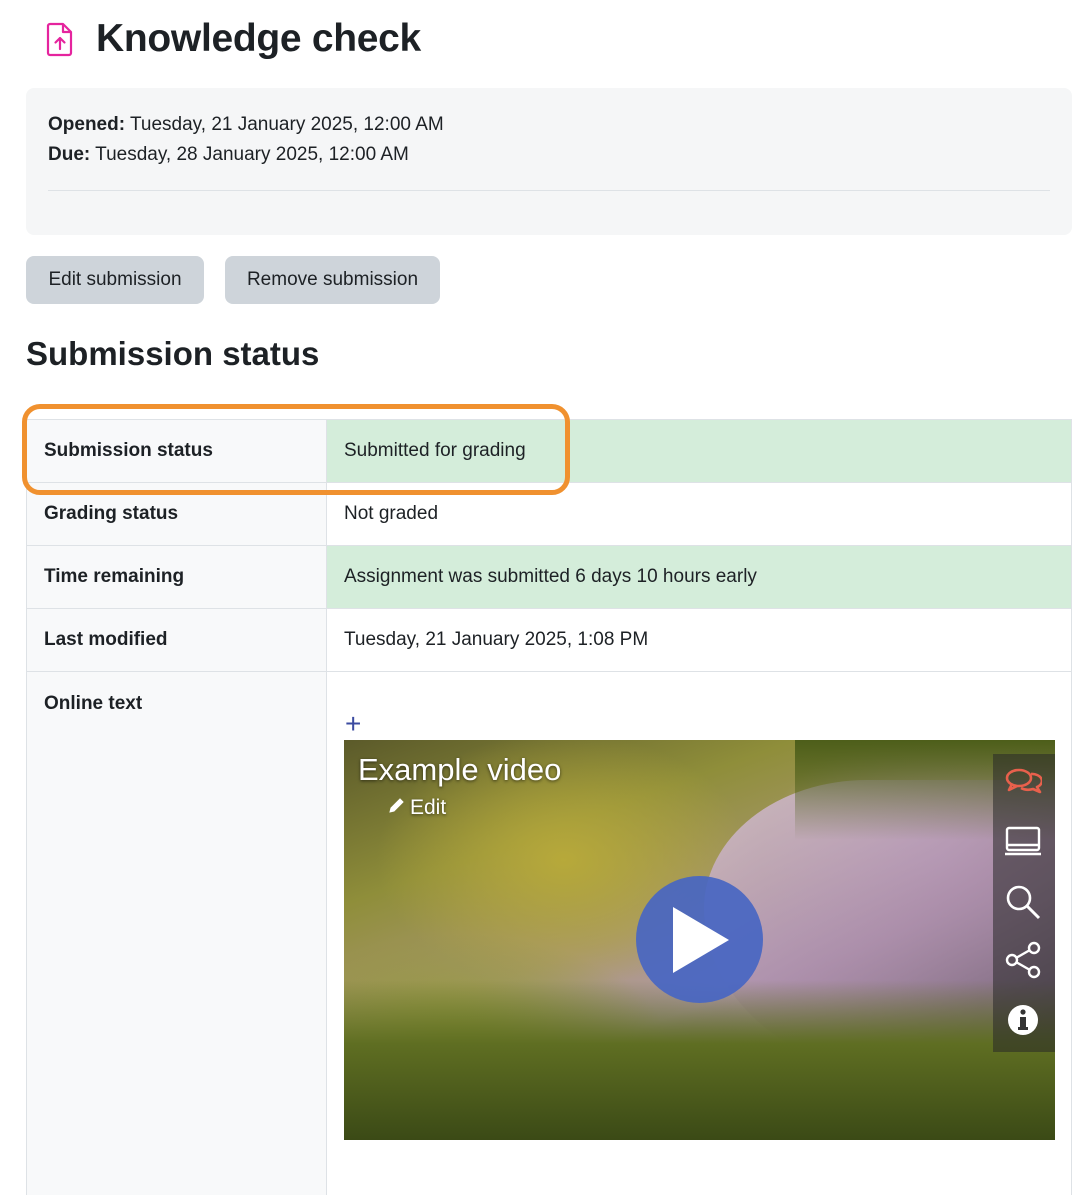 This screenshot has height=1195, width=1085. What do you see at coordinates (176, 640) in the screenshot?
I see `row-label: Last modified` at bounding box center [176, 640].